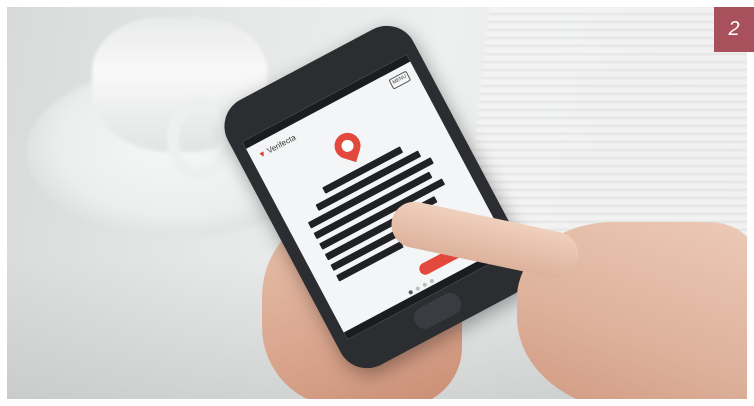 The width and height of the screenshot is (754, 406). I want to click on logo-text: Verifecta, so click(281, 144).